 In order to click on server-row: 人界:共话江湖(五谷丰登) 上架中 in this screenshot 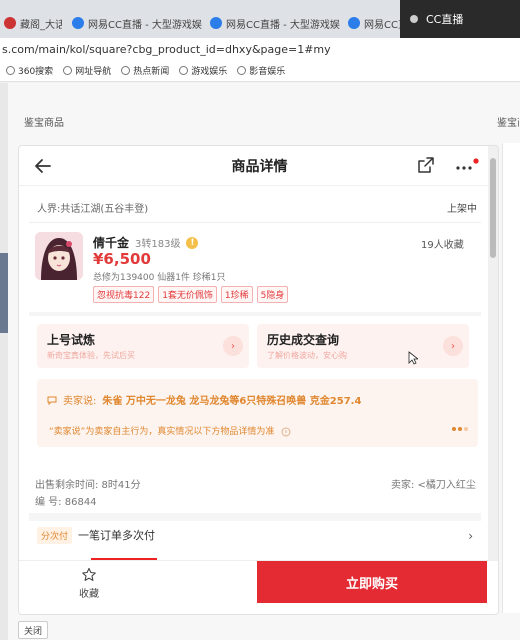, I will do `click(257, 207)`.